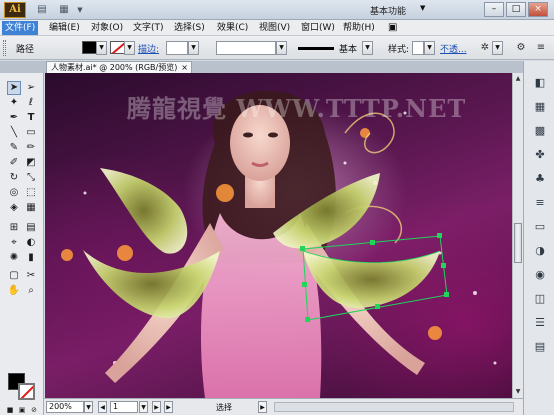  What do you see at coordinates (392, 28) in the screenshot?
I see `panel-toggle-icon: ▣` at bounding box center [392, 28].